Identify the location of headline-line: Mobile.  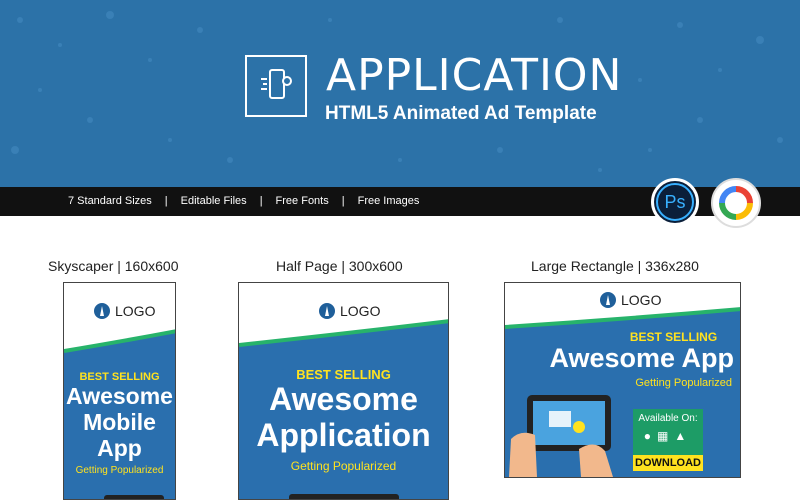
(119, 422).